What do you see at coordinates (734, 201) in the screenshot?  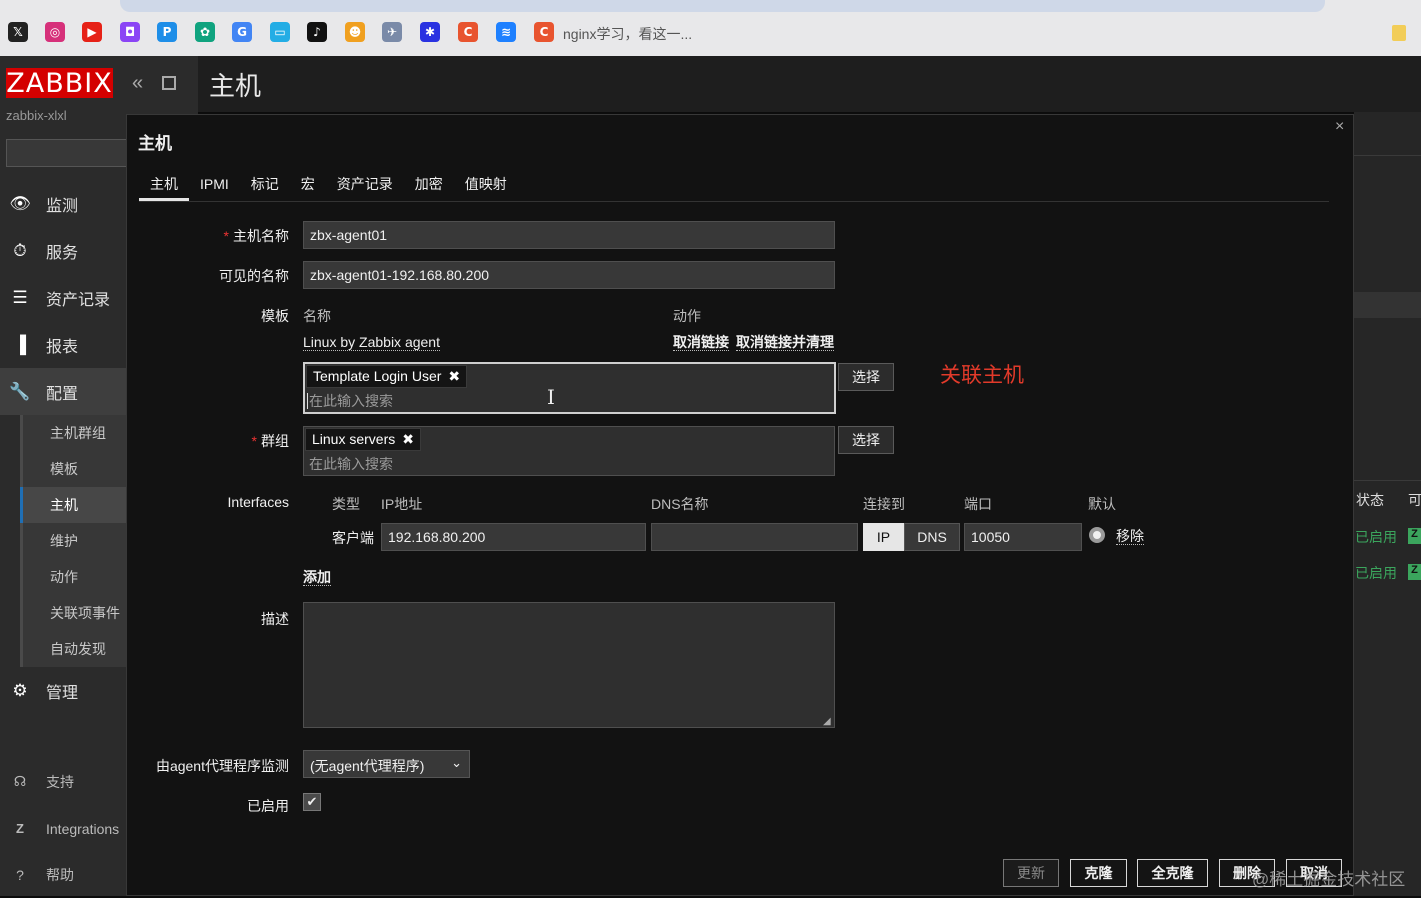 I see `tab-divider` at bounding box center [734, 201].